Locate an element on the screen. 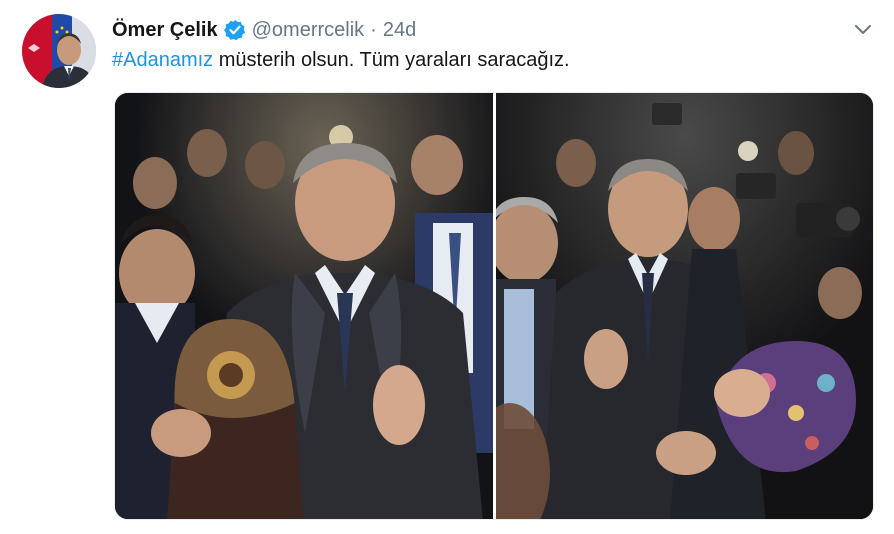  avatar-image is located at coordinates (59, 51).